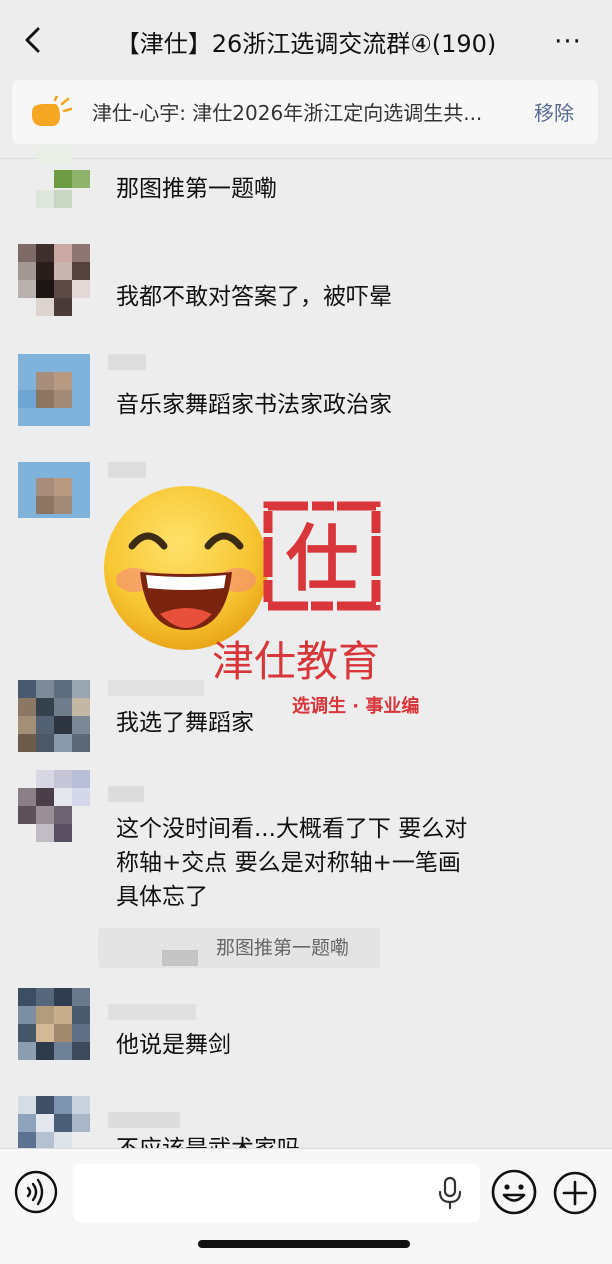 This screenshot has width=612, height=1264. I want to click on svg-text: 仕, so click(322, 558).